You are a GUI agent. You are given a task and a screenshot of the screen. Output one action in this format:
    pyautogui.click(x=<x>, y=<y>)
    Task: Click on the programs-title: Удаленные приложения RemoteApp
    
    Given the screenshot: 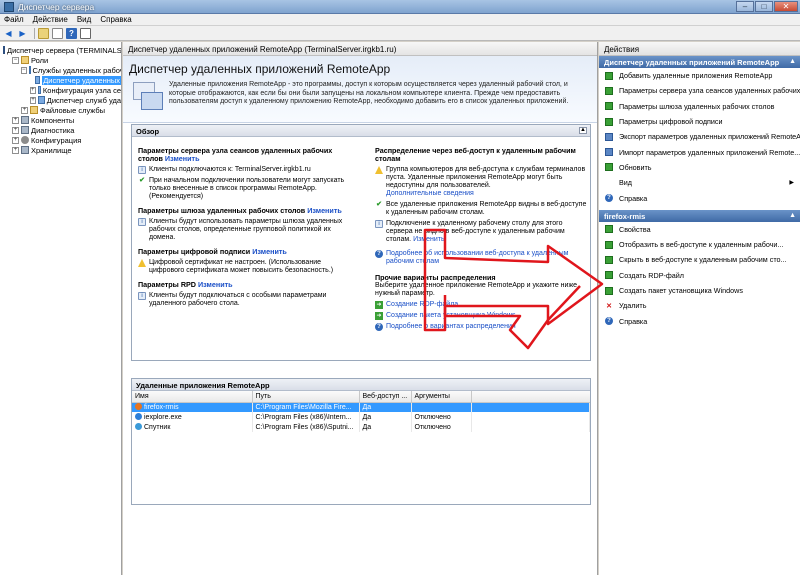 What is the action you would take?
    pyautogui.click(x=203, y=385)
    